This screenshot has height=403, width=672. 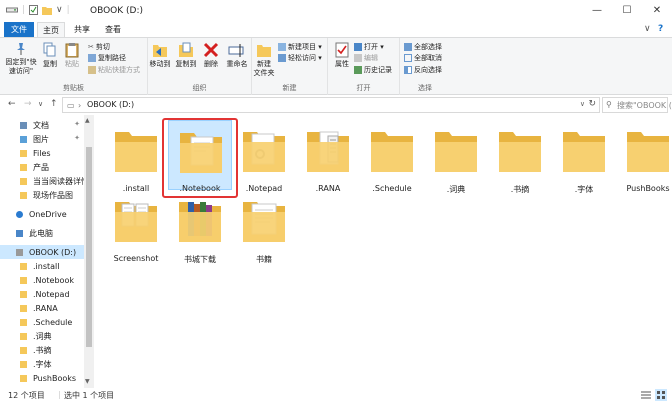 I want to click on file-item-pushbooks: PushBooks, so click(x=644, y=156).